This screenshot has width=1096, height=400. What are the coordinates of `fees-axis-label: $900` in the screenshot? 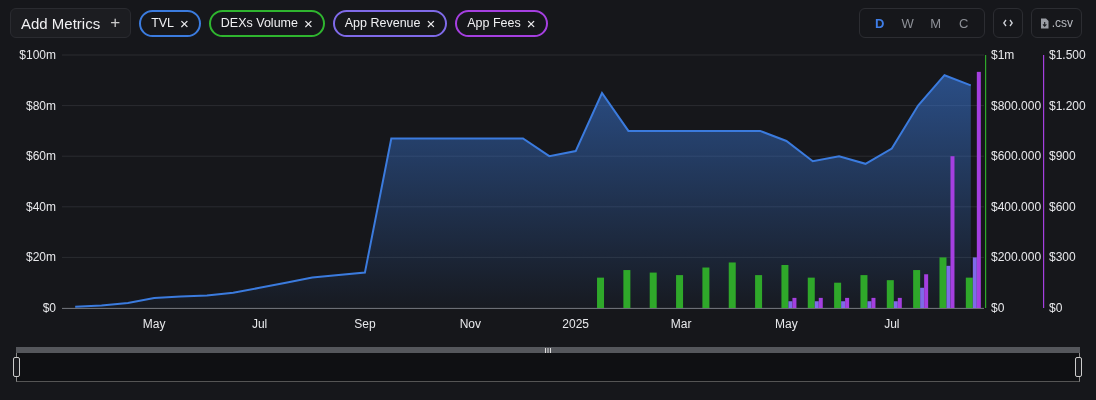 It's located at (1062, 156).